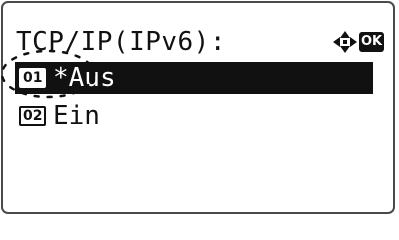 This screenshot has width=399, height=240. What do you see at coordinates (194, 116) in the screenshot?
I see `option-ein: 02 Ein` at bounding box center [194, 116].